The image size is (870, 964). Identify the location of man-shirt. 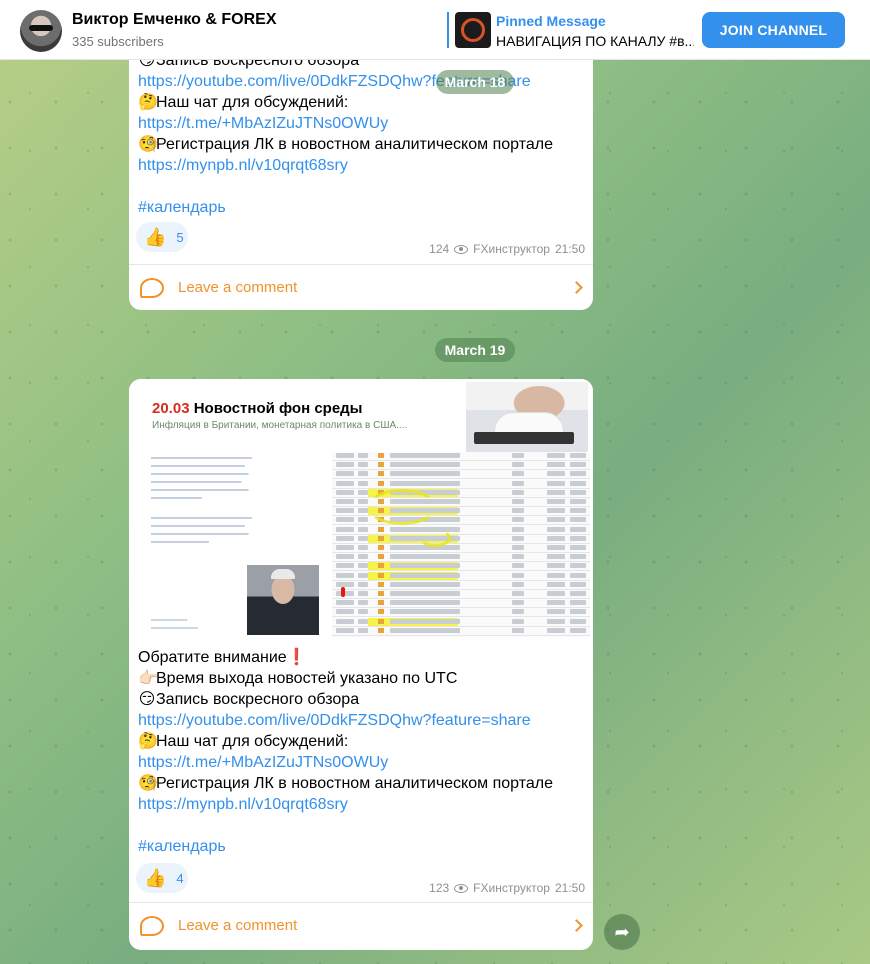
(529, 423).